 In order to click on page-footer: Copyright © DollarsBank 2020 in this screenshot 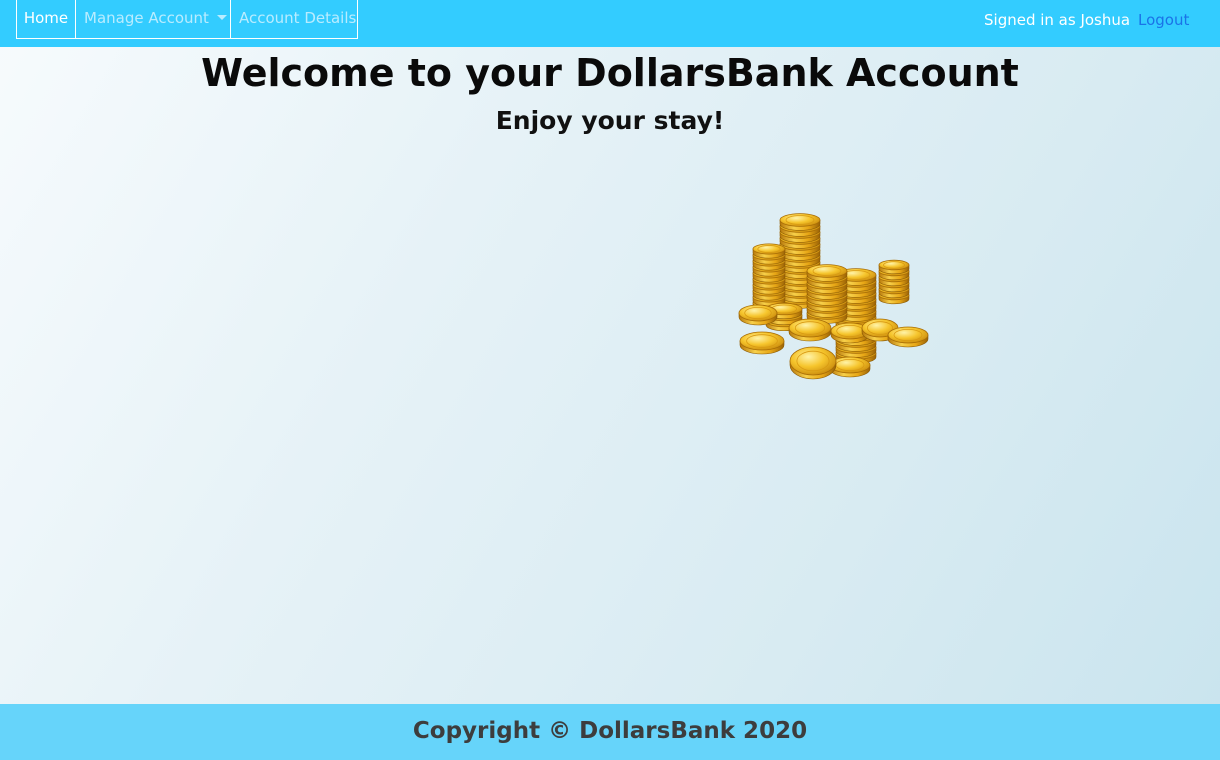, I will do `click(610, 732)`.